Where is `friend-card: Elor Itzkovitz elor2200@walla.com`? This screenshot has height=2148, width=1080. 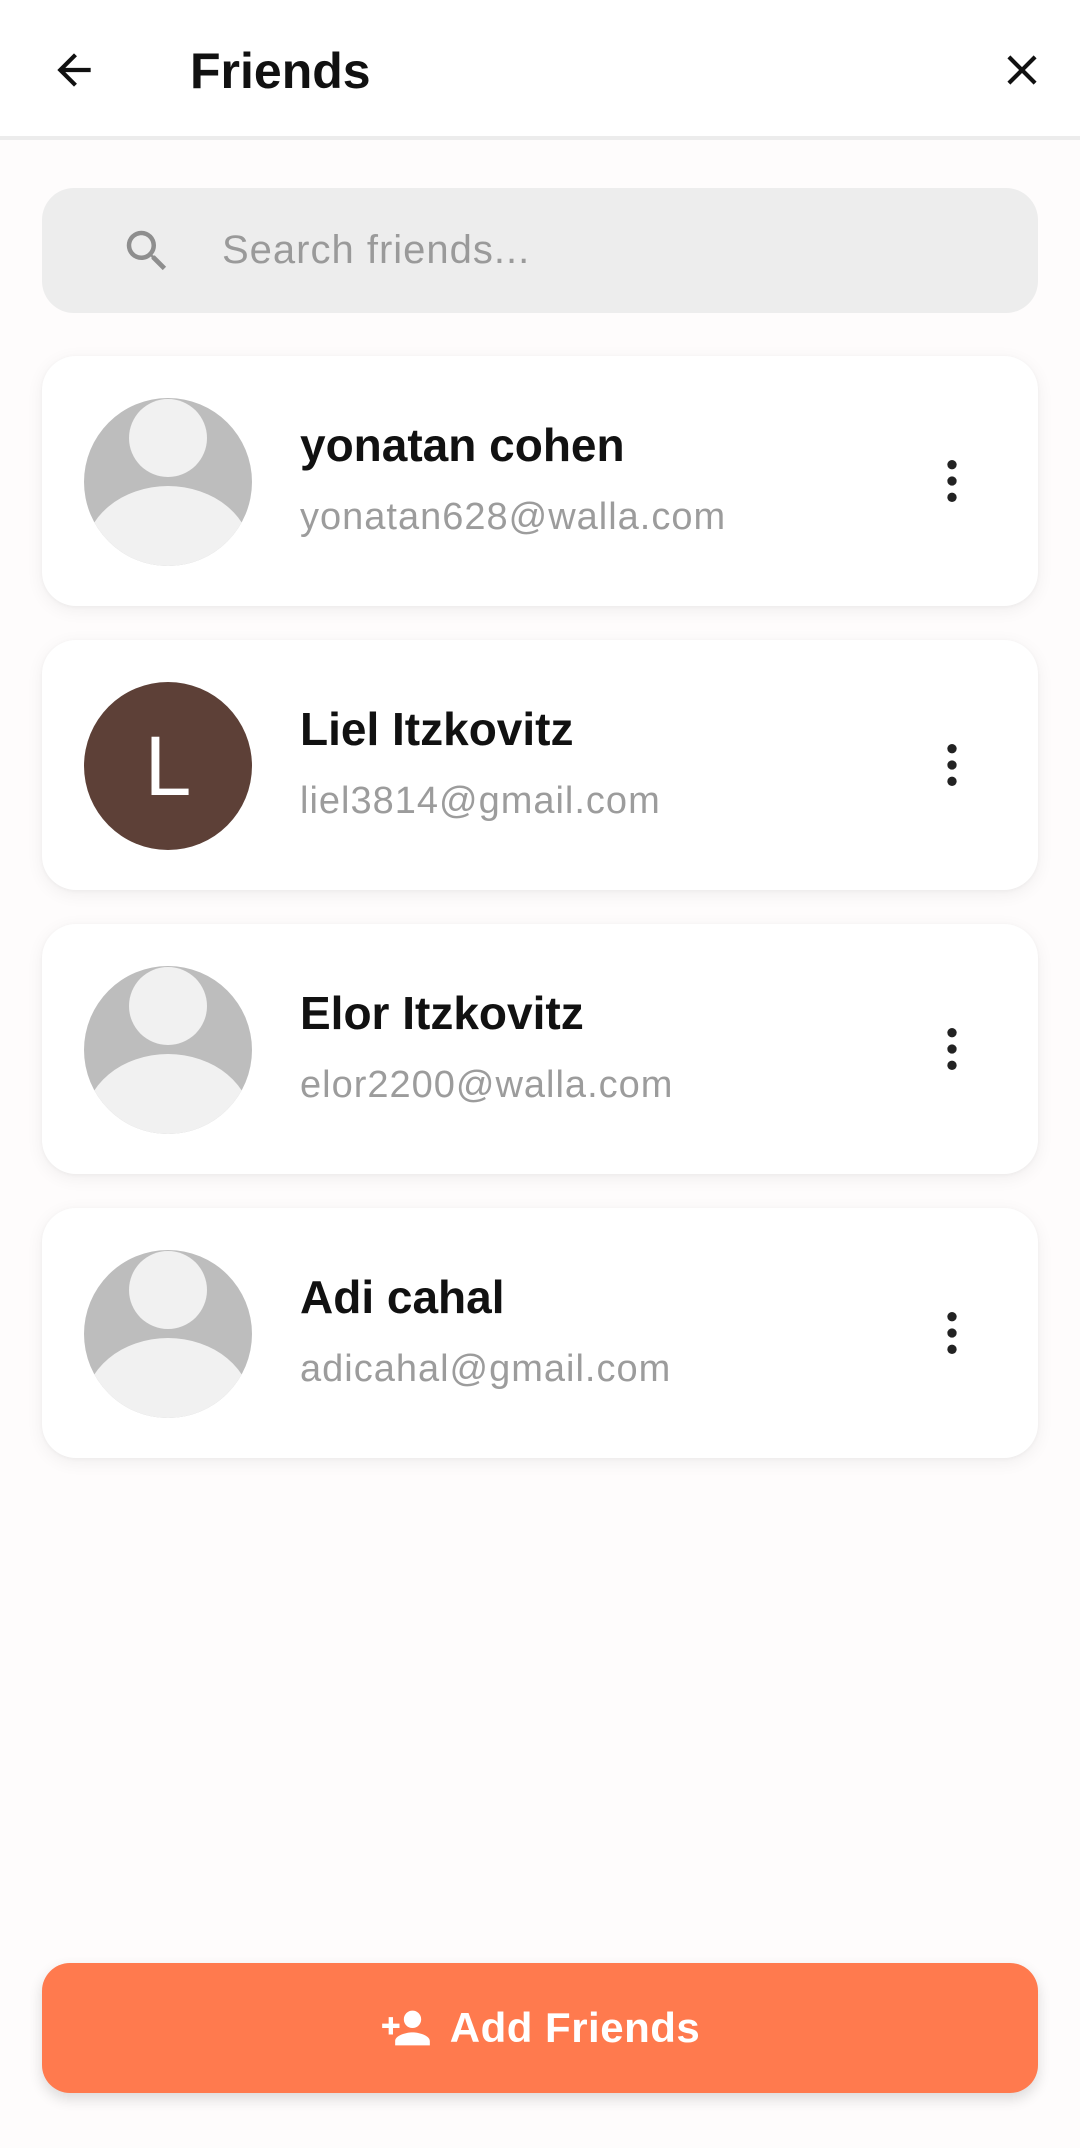 friend-card: Elor Itzkovitz elor2200@walla.com is located at coordinates (540, 1049).